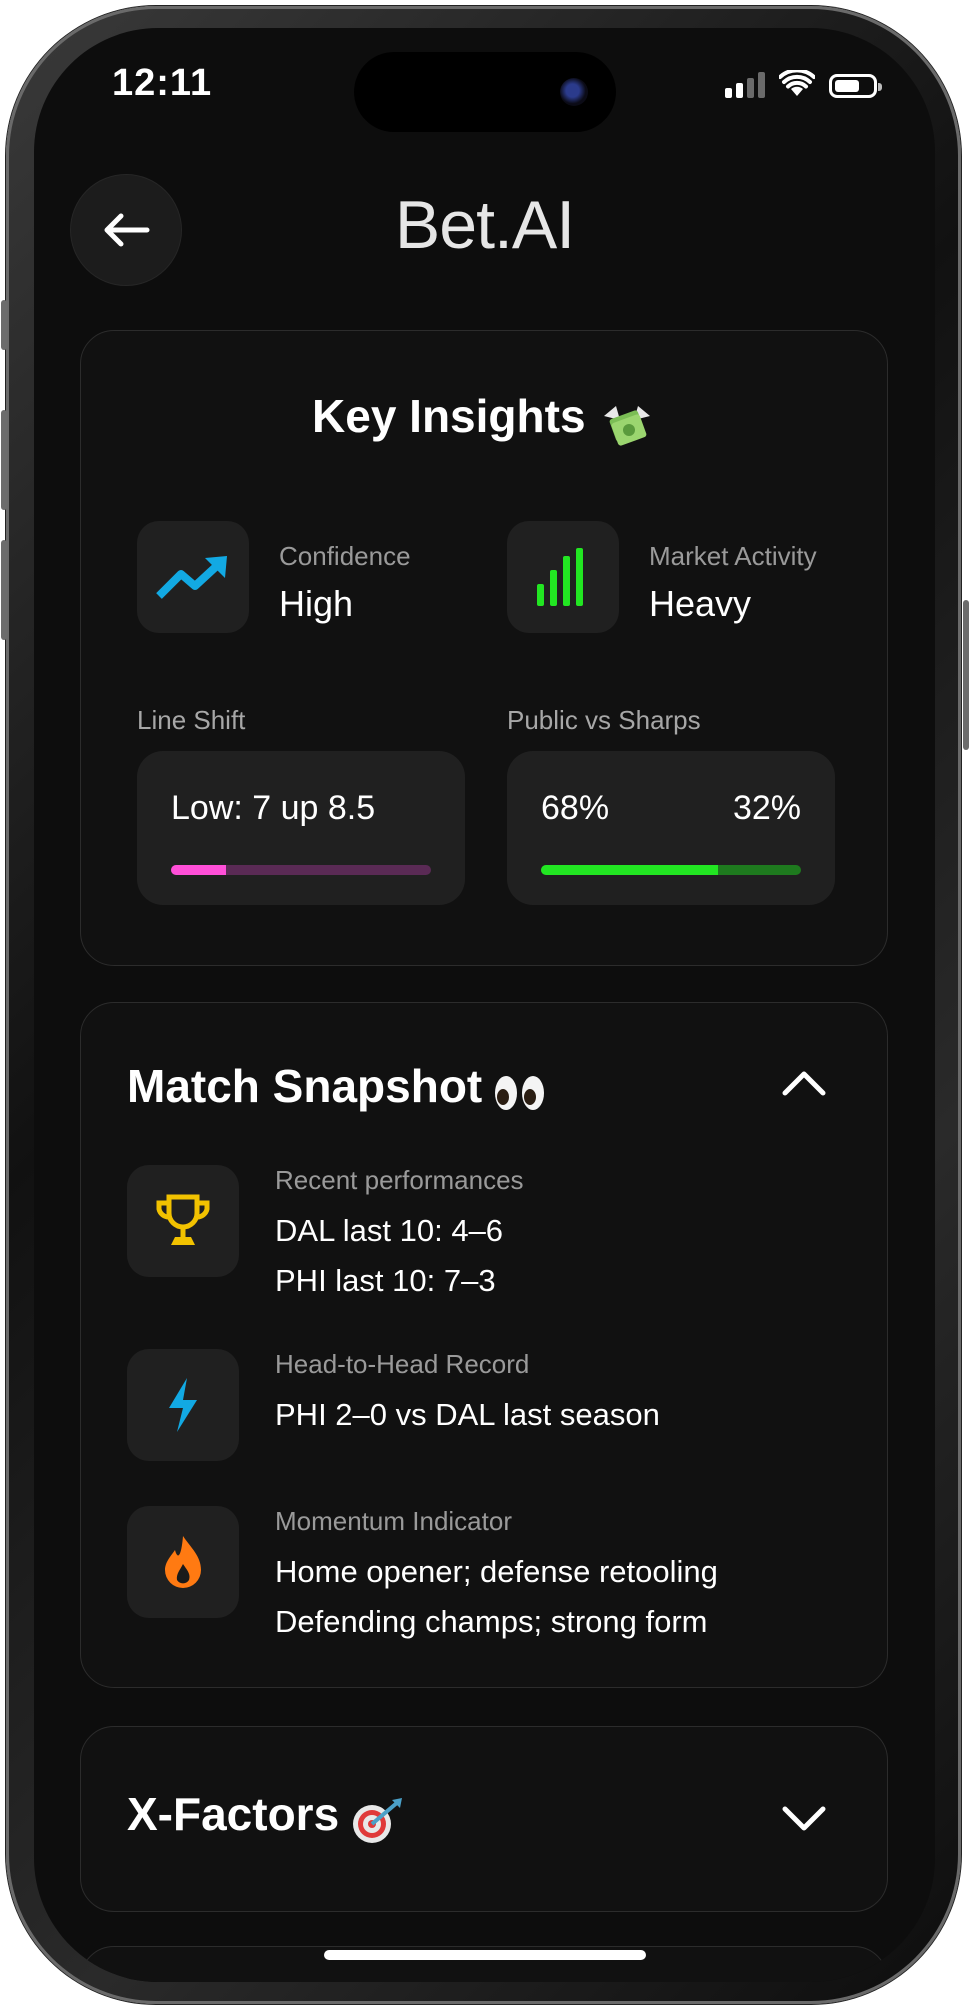 Image resolution: width=970 pixels, height=2010 pixels. I want to click on flame-icon-box, so click(183, 1562).